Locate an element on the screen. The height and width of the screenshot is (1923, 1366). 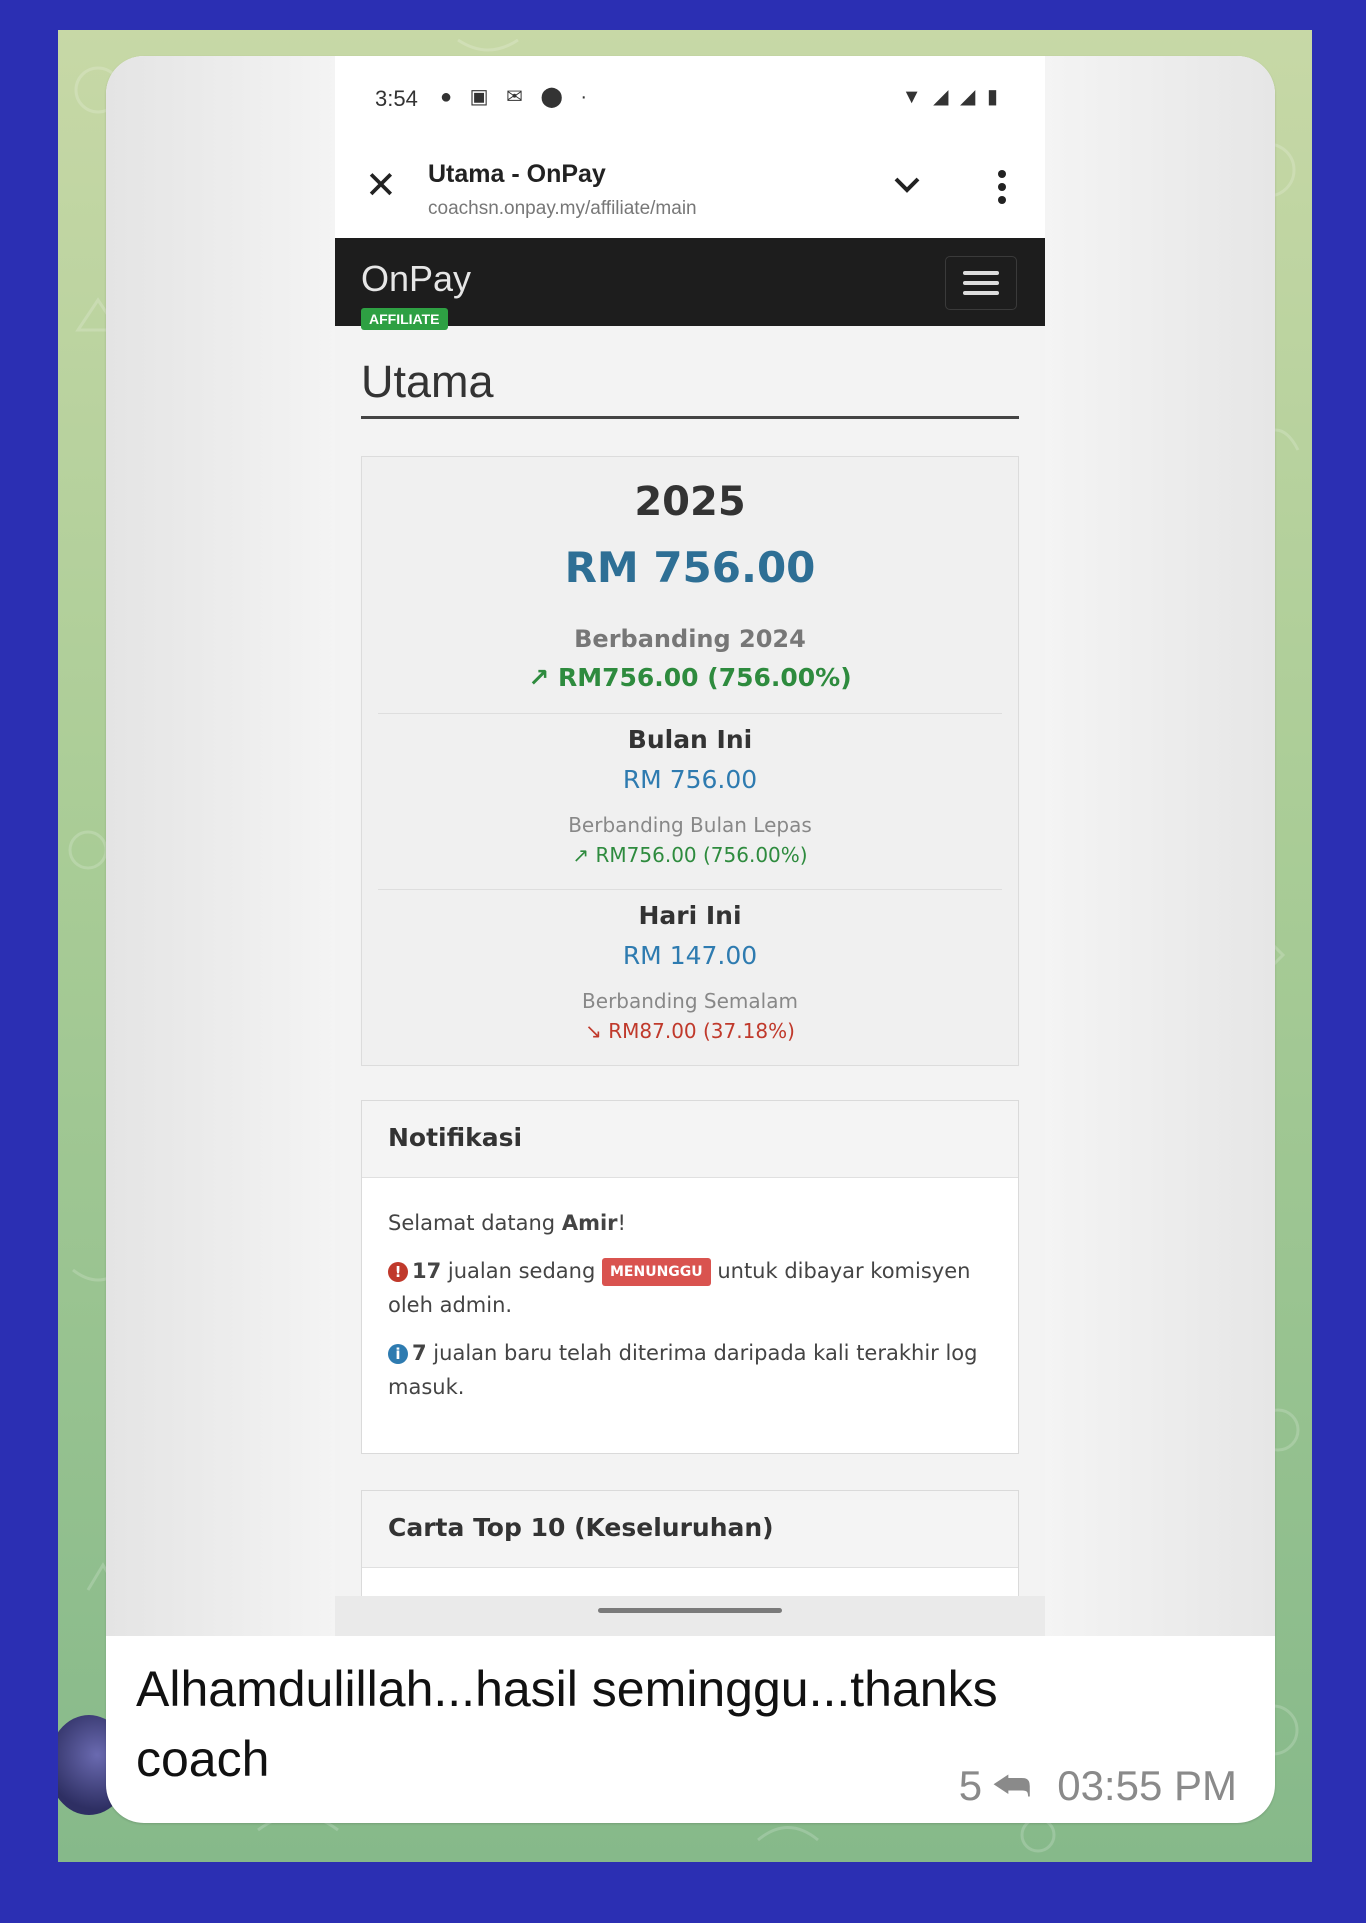
welcome-message: Selamat datang Amir! is located at coordinates (507, 1223).